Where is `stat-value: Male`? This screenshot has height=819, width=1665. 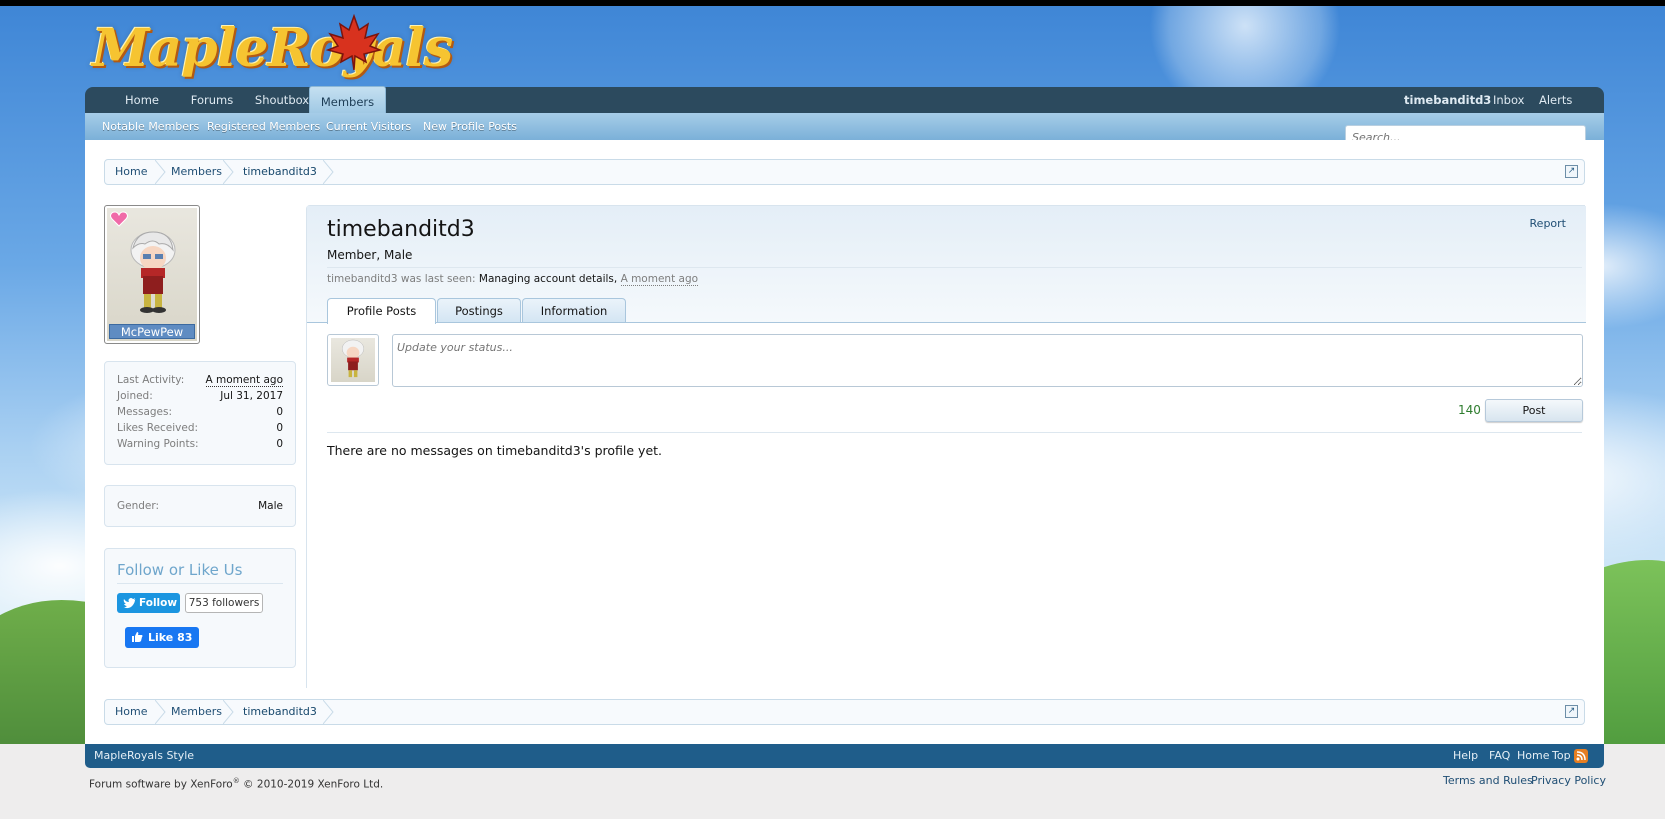
stat-value: Male is located at coordinates (270, 506).